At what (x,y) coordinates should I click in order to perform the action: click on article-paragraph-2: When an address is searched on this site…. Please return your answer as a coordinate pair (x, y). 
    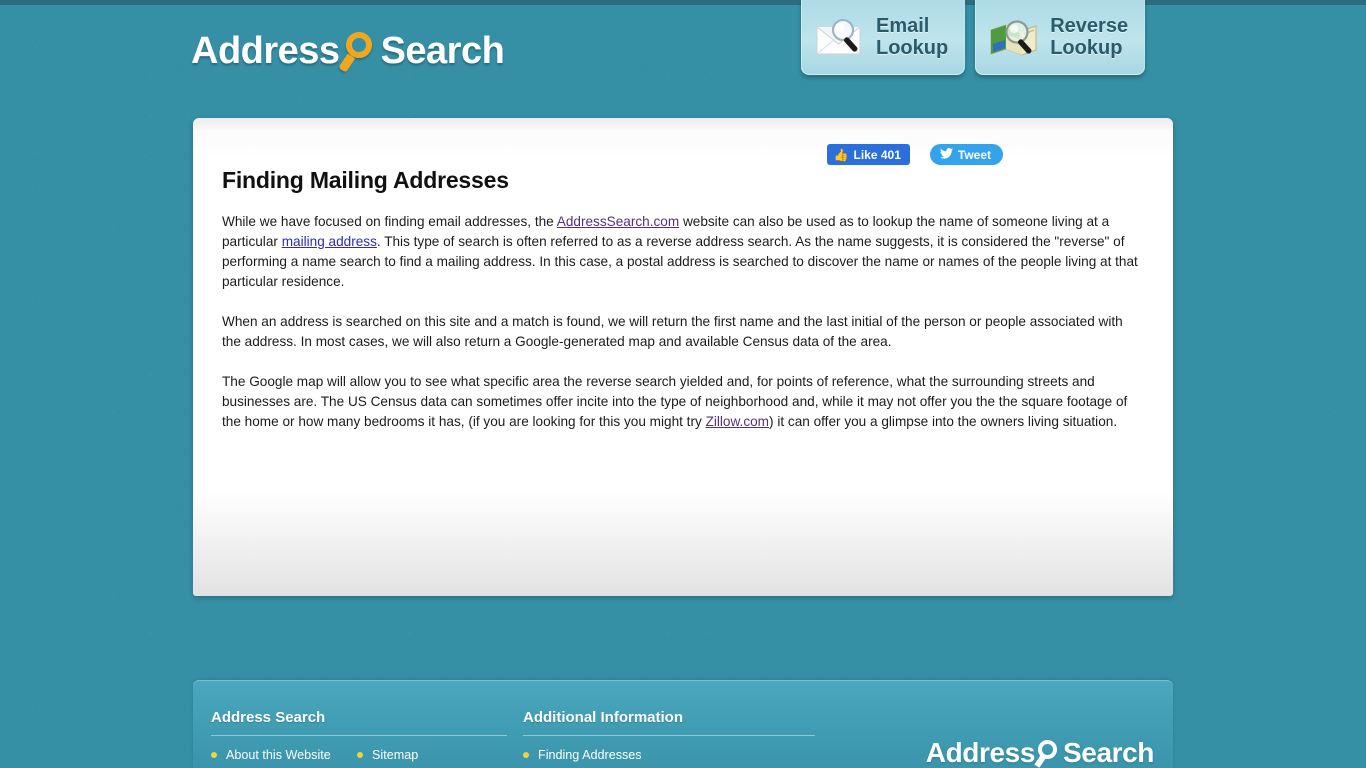
    Looking at the image, I should click on (672, 331).